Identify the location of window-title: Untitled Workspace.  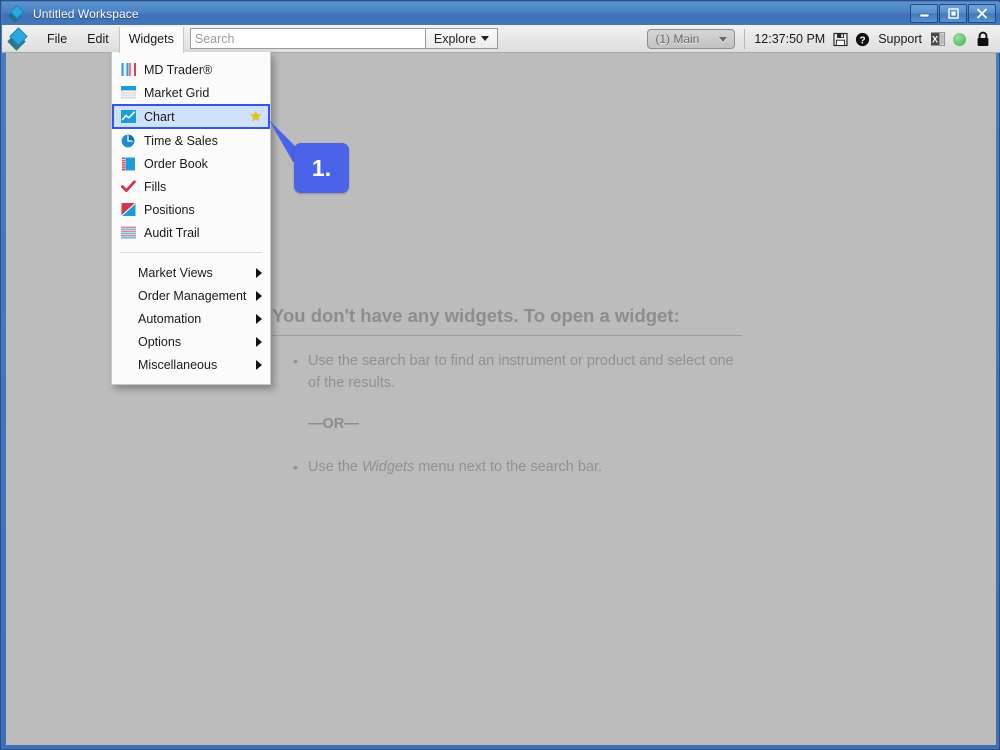
(86, 13).